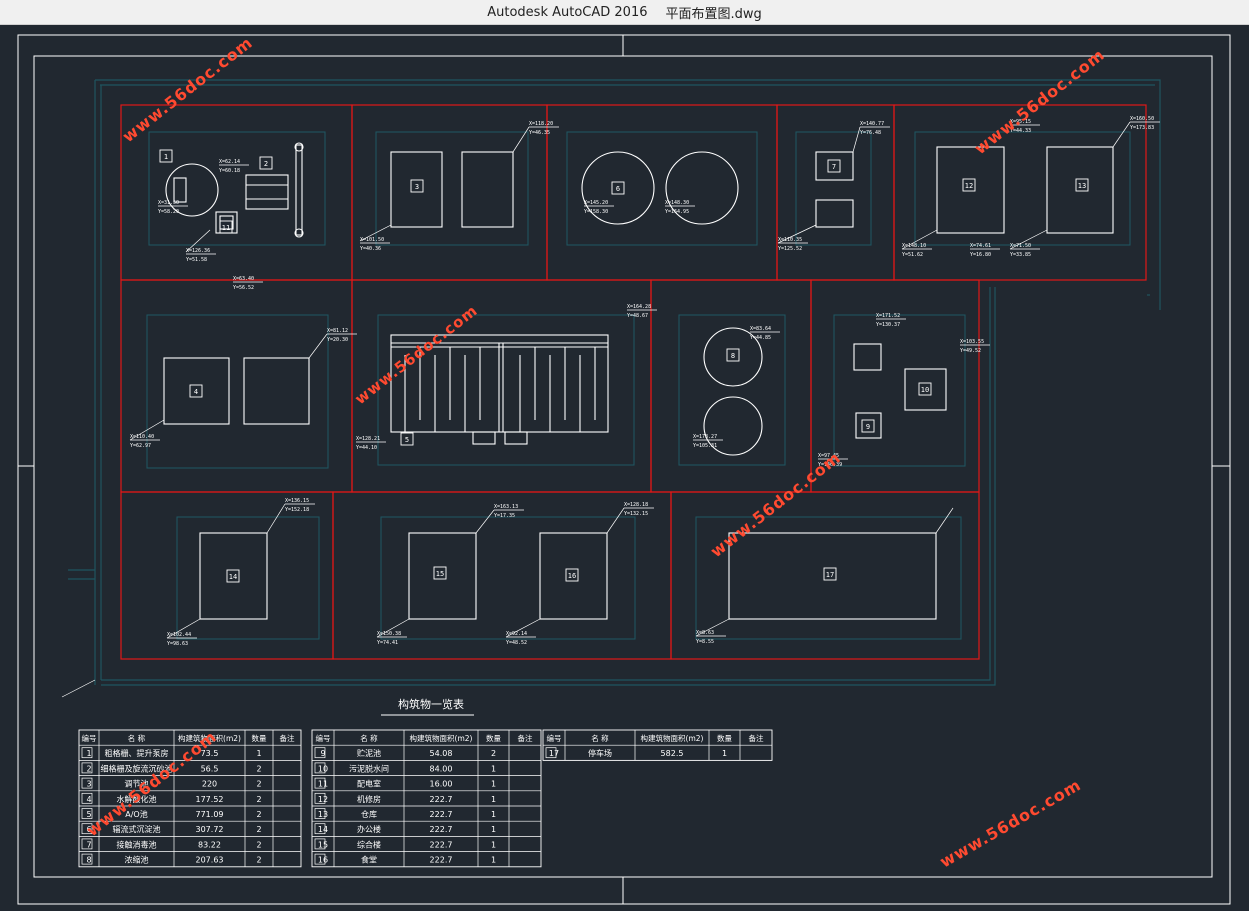 Image resolution: width=1249 pixels, height=911 pixels. What do you see at coordinates (297, 510) in the screenshot?
I see `coordinate-y: Y=152.18` at bounding box center [297, 510].